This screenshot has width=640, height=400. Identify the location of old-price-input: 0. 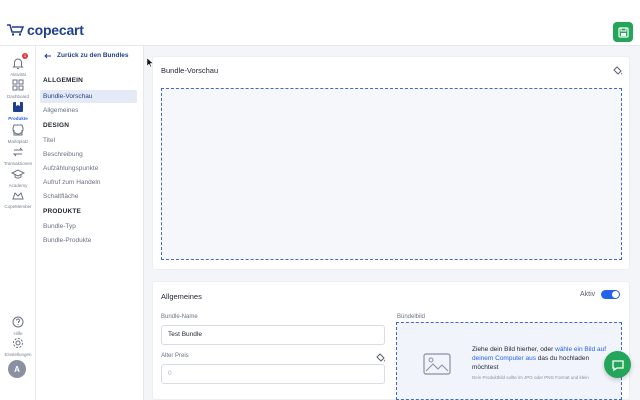
(273, 374).